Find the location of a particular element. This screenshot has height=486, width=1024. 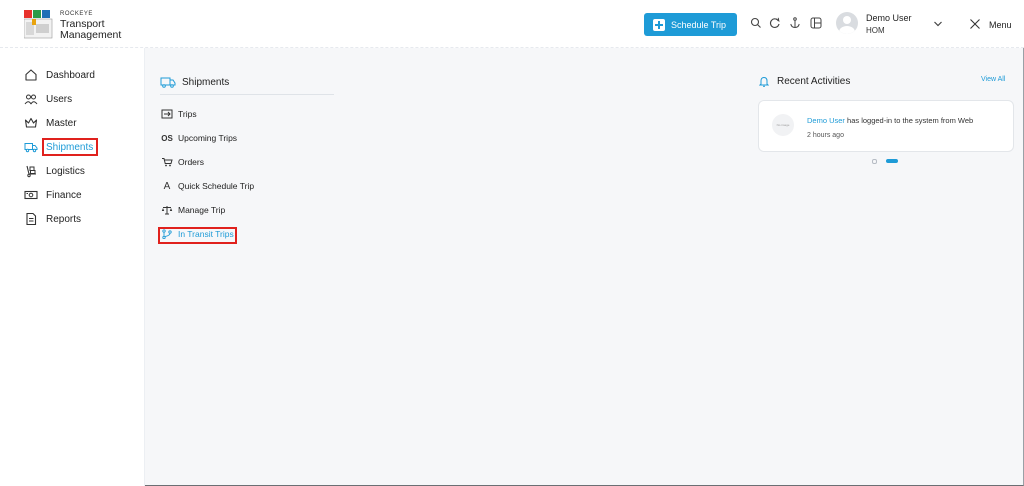

sidebar-item-master: Master is located at coordinates (50, 123).